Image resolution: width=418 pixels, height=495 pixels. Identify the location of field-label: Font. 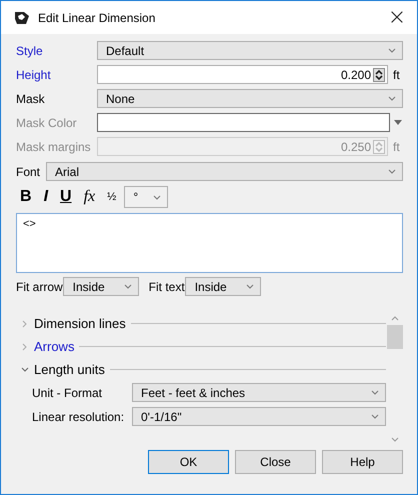
(28, 171).